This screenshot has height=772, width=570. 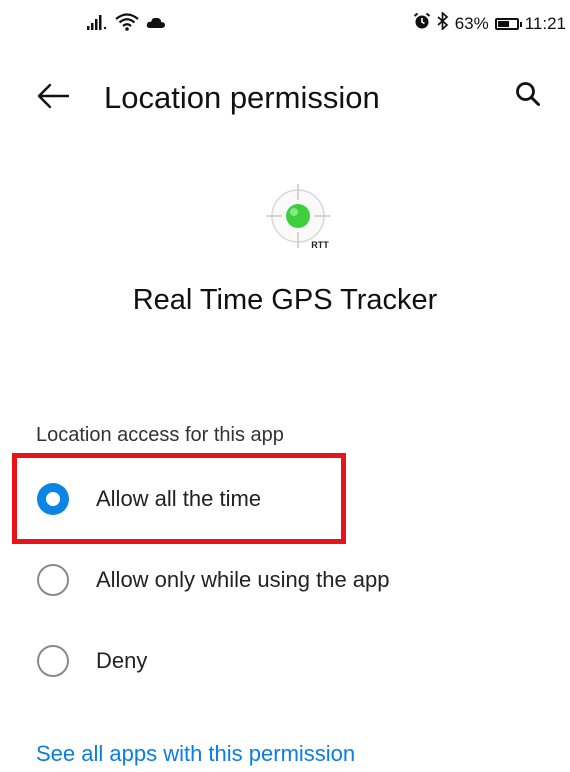 What do you see at coordinates (503, 23) in the screenshot?
I see `battery-level` at bounding box center [503, 23].